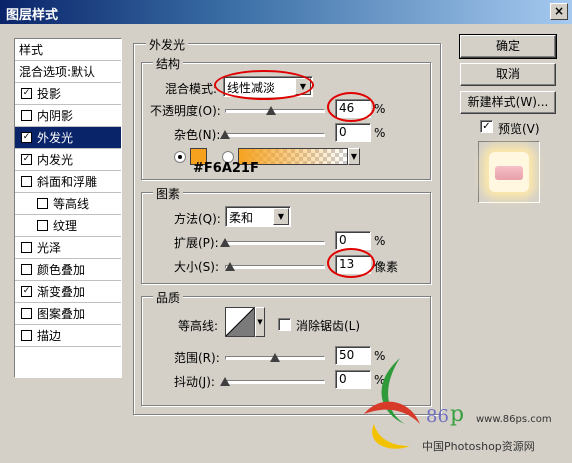 The image size is (572, 463). I want to click on method-select: 柔和 ▼, so click(258, 216).